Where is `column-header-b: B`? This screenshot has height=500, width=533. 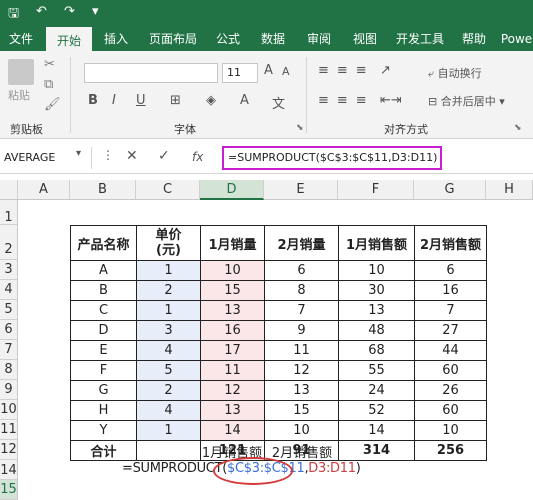
column-header-b: B is located at coordinates (103, 190).